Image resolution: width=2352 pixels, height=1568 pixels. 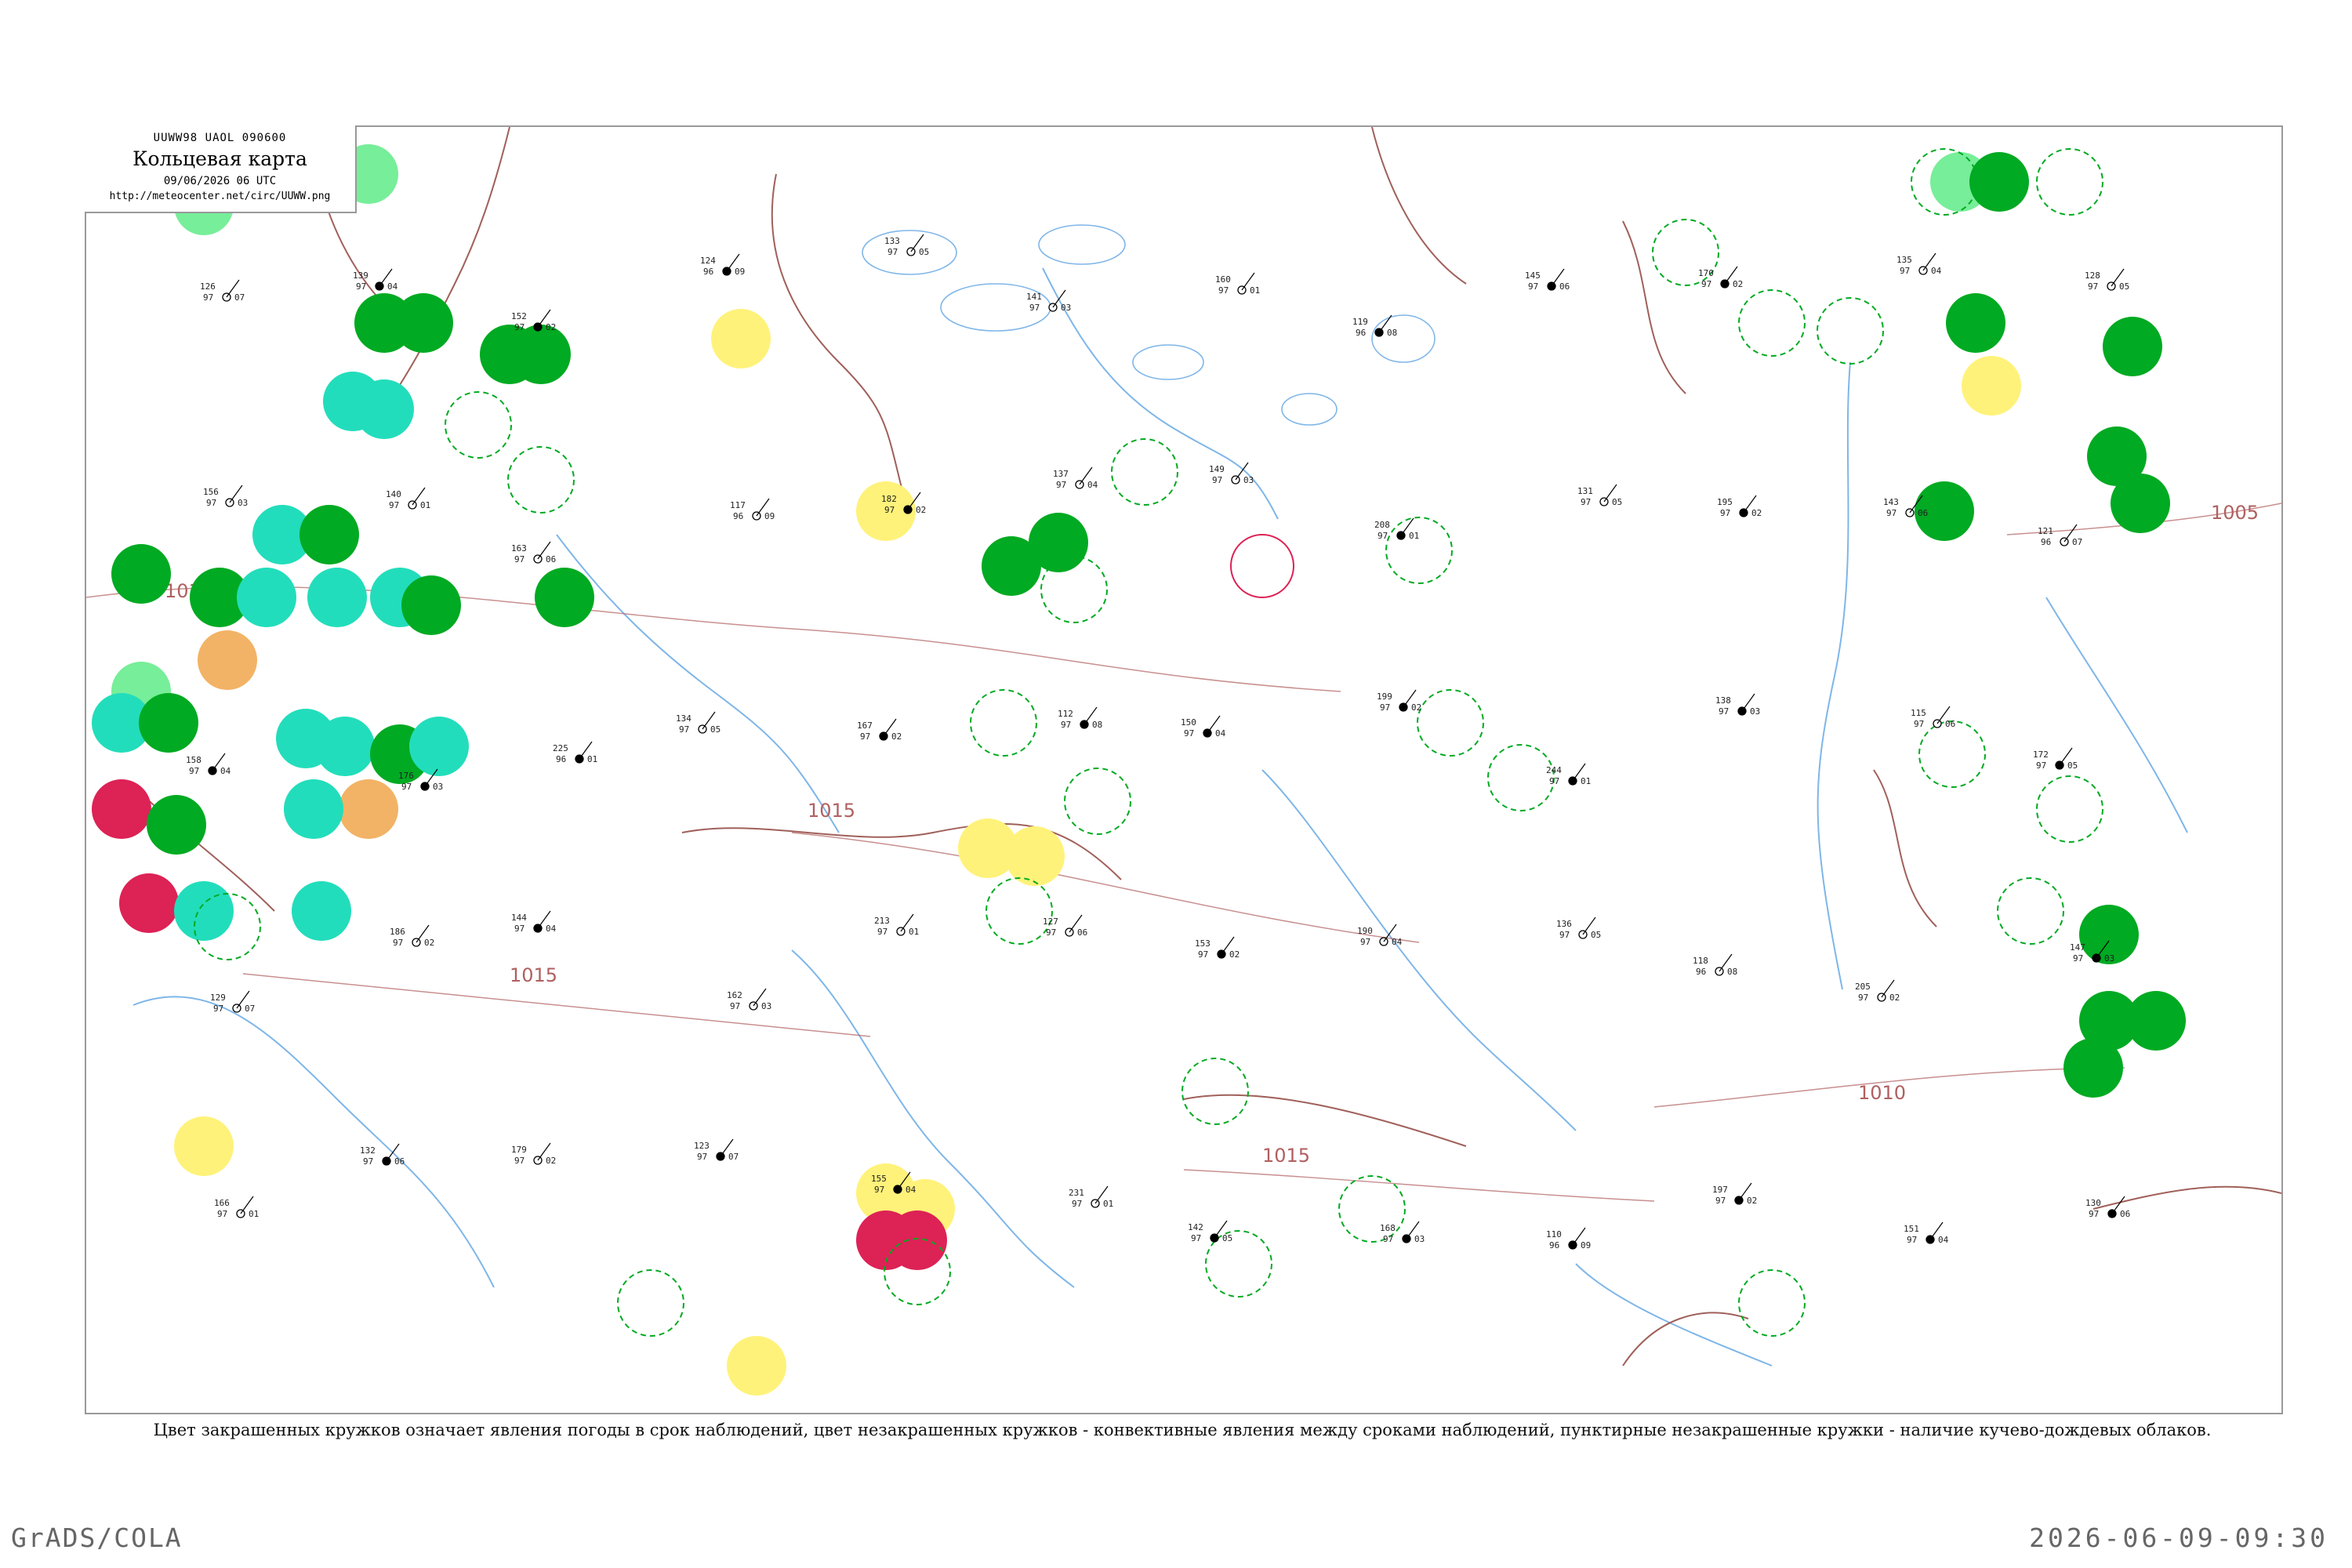 What do you see at coordinates (1419, 1185) in the screenshot?
I see `isobar-line` at bounding box center [1419, 1185].